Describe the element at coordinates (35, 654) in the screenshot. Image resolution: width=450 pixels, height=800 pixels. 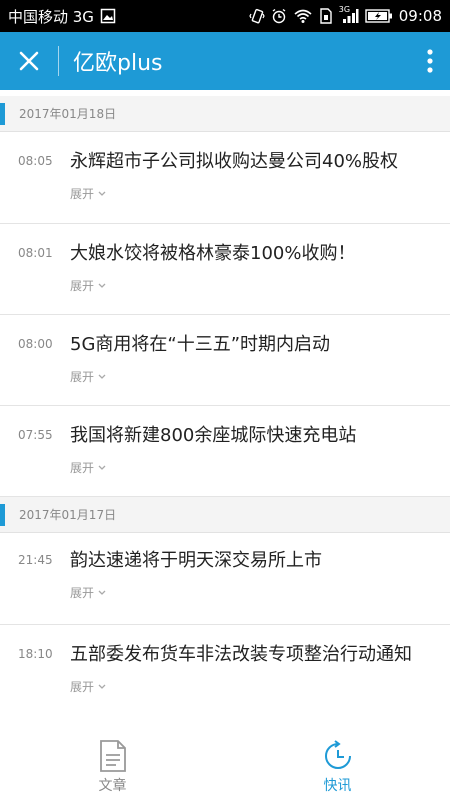
I see `news-time: 18:10` at that location.